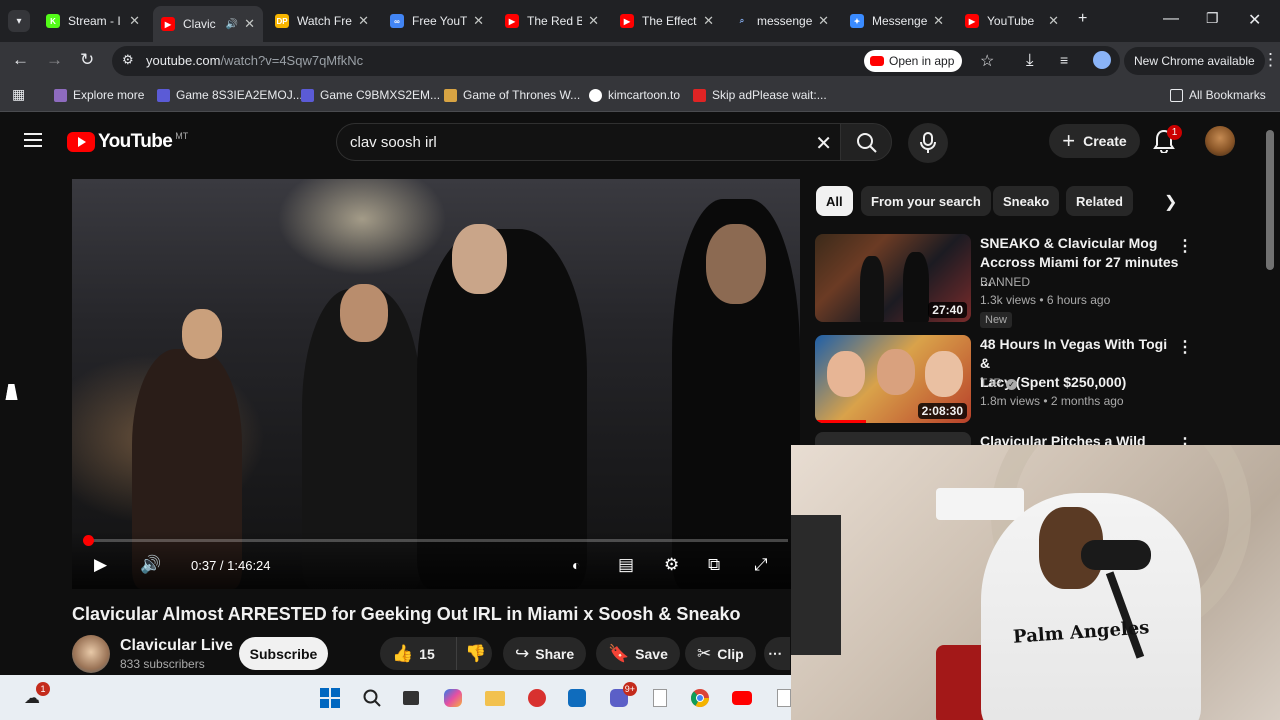 The image size is (1280, 720). Describe the element at coordinates (634, 95) in the screenshot. I see `bookmark-item: kimcartoon.to` at that location.